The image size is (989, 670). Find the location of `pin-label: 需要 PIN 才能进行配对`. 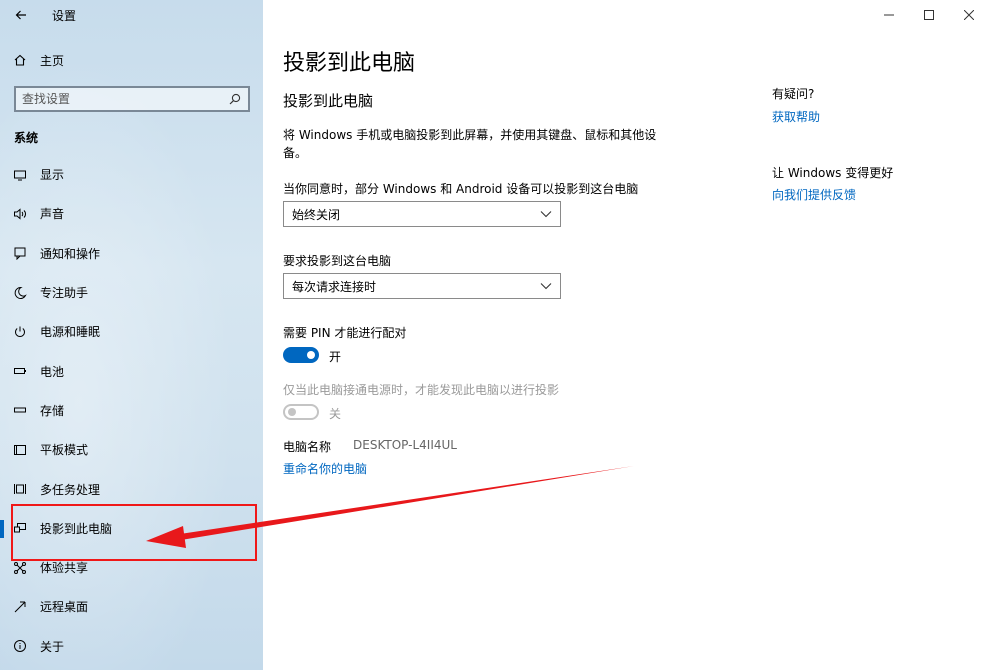

pin-label: 需要 PIN 才能进行配对 is located at coordinates (345, 333).